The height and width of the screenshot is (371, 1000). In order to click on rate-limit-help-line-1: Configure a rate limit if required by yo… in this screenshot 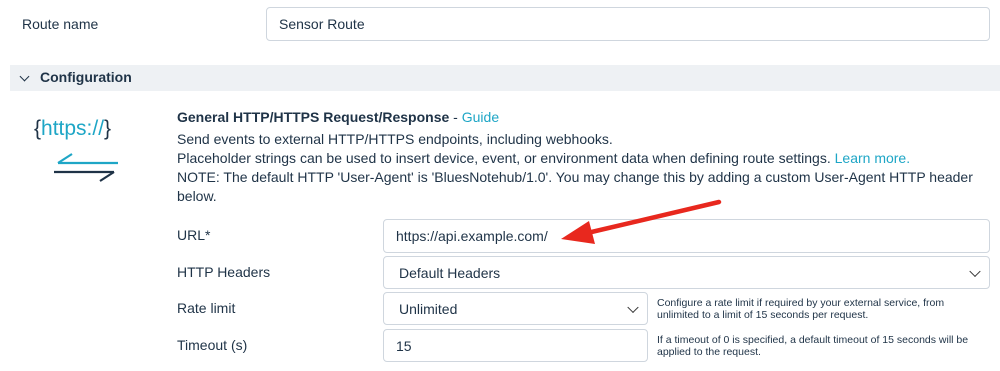, I will do `click(801, 303)`.